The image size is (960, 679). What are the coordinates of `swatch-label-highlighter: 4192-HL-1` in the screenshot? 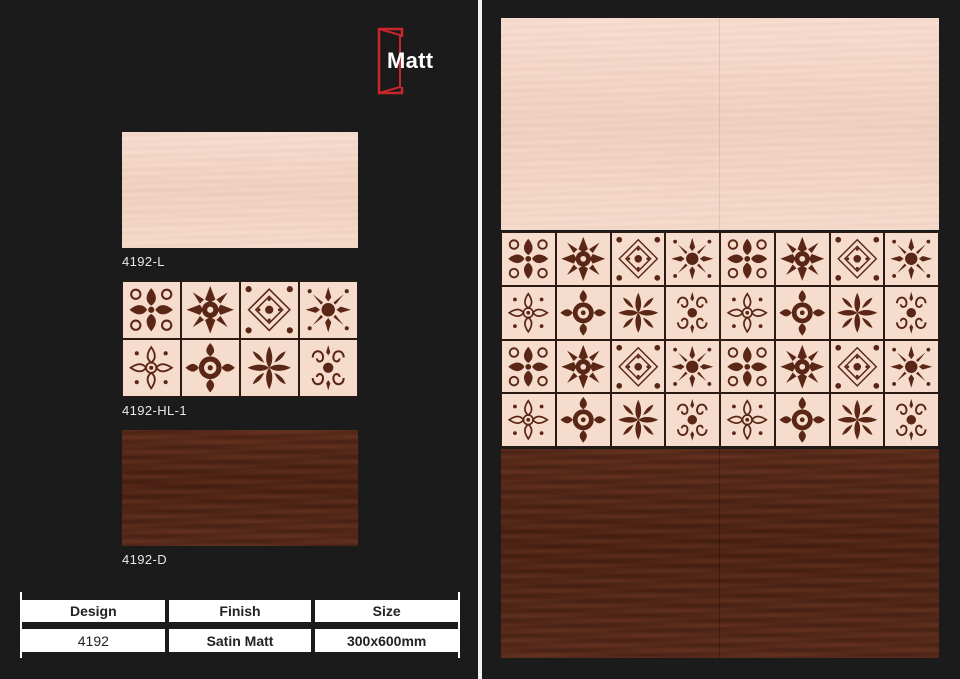 It's located at (155, 410).